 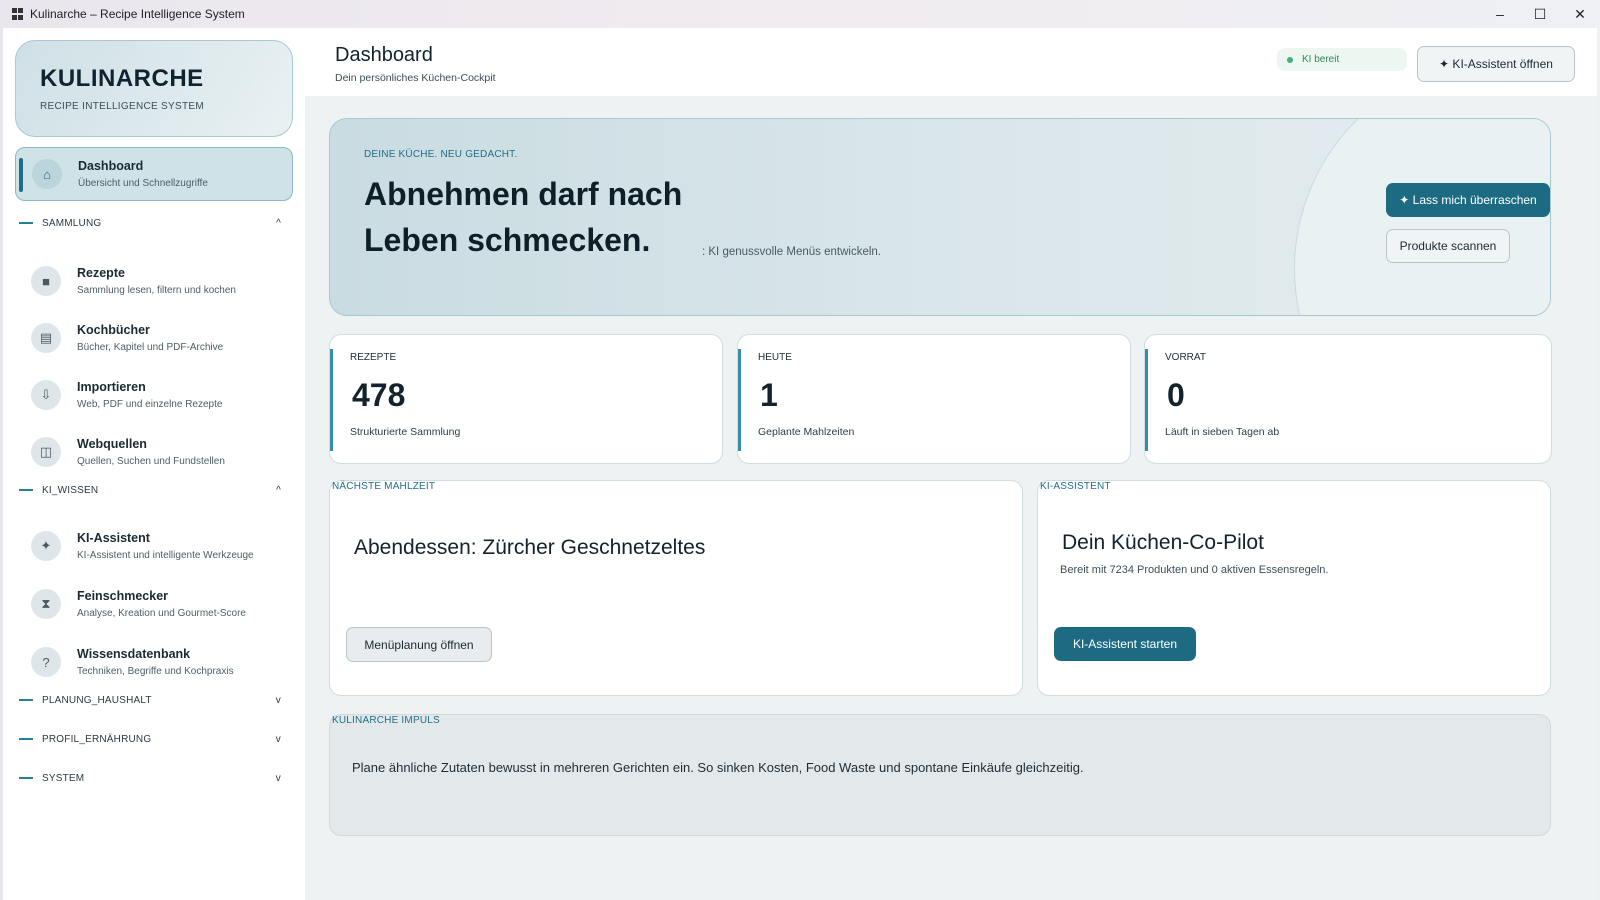 I want to click on card-kicker: KULINARCHE IMPULS, so click(x=386, y=720).